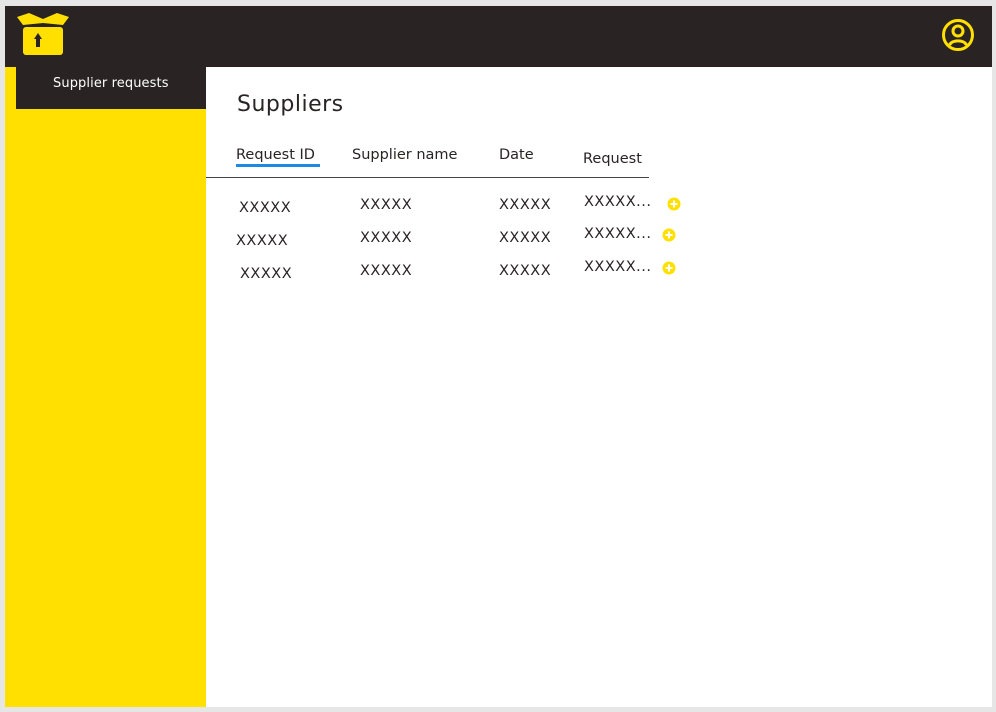 The image size is (996, 712). What do you see at coordinates (612, 159) in the screenshot?
I see `column-header-request: Request` at bounding box center [612, 159].